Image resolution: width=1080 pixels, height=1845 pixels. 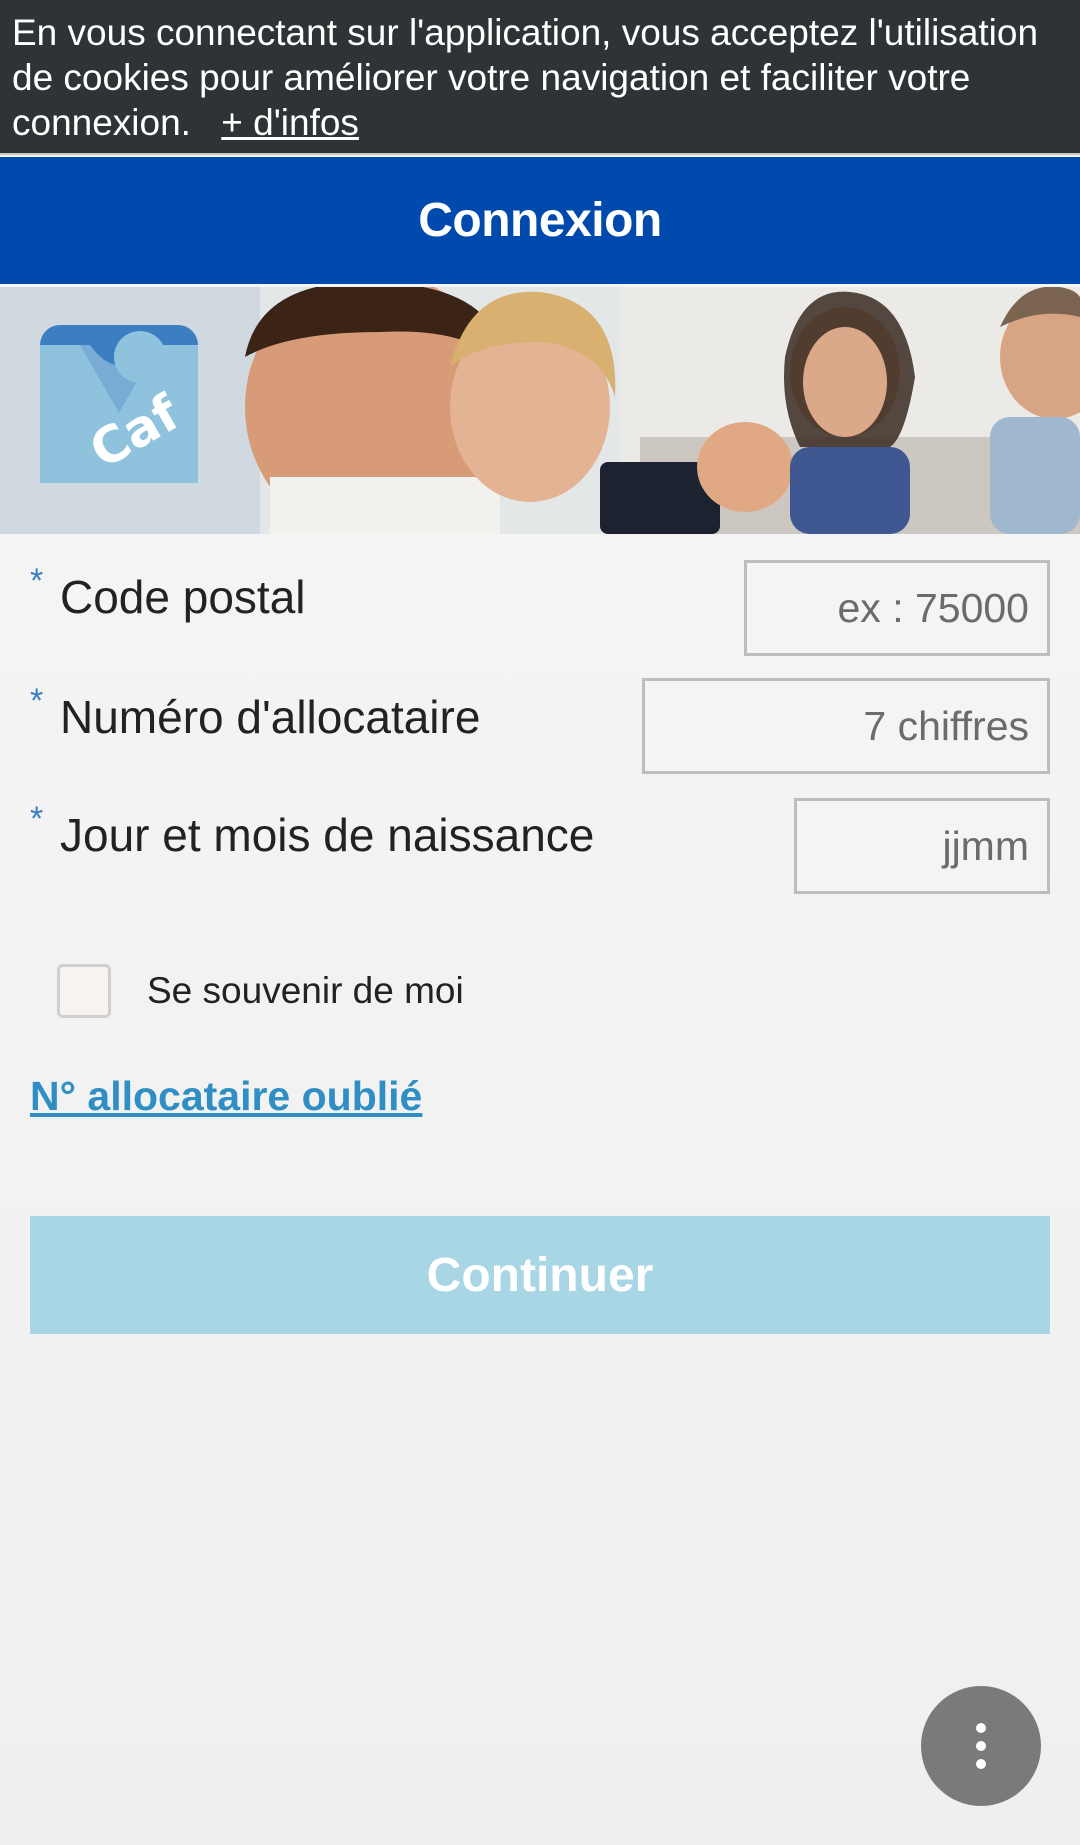 I want to click on page-header: Connexion, so click(x=540, y=220).